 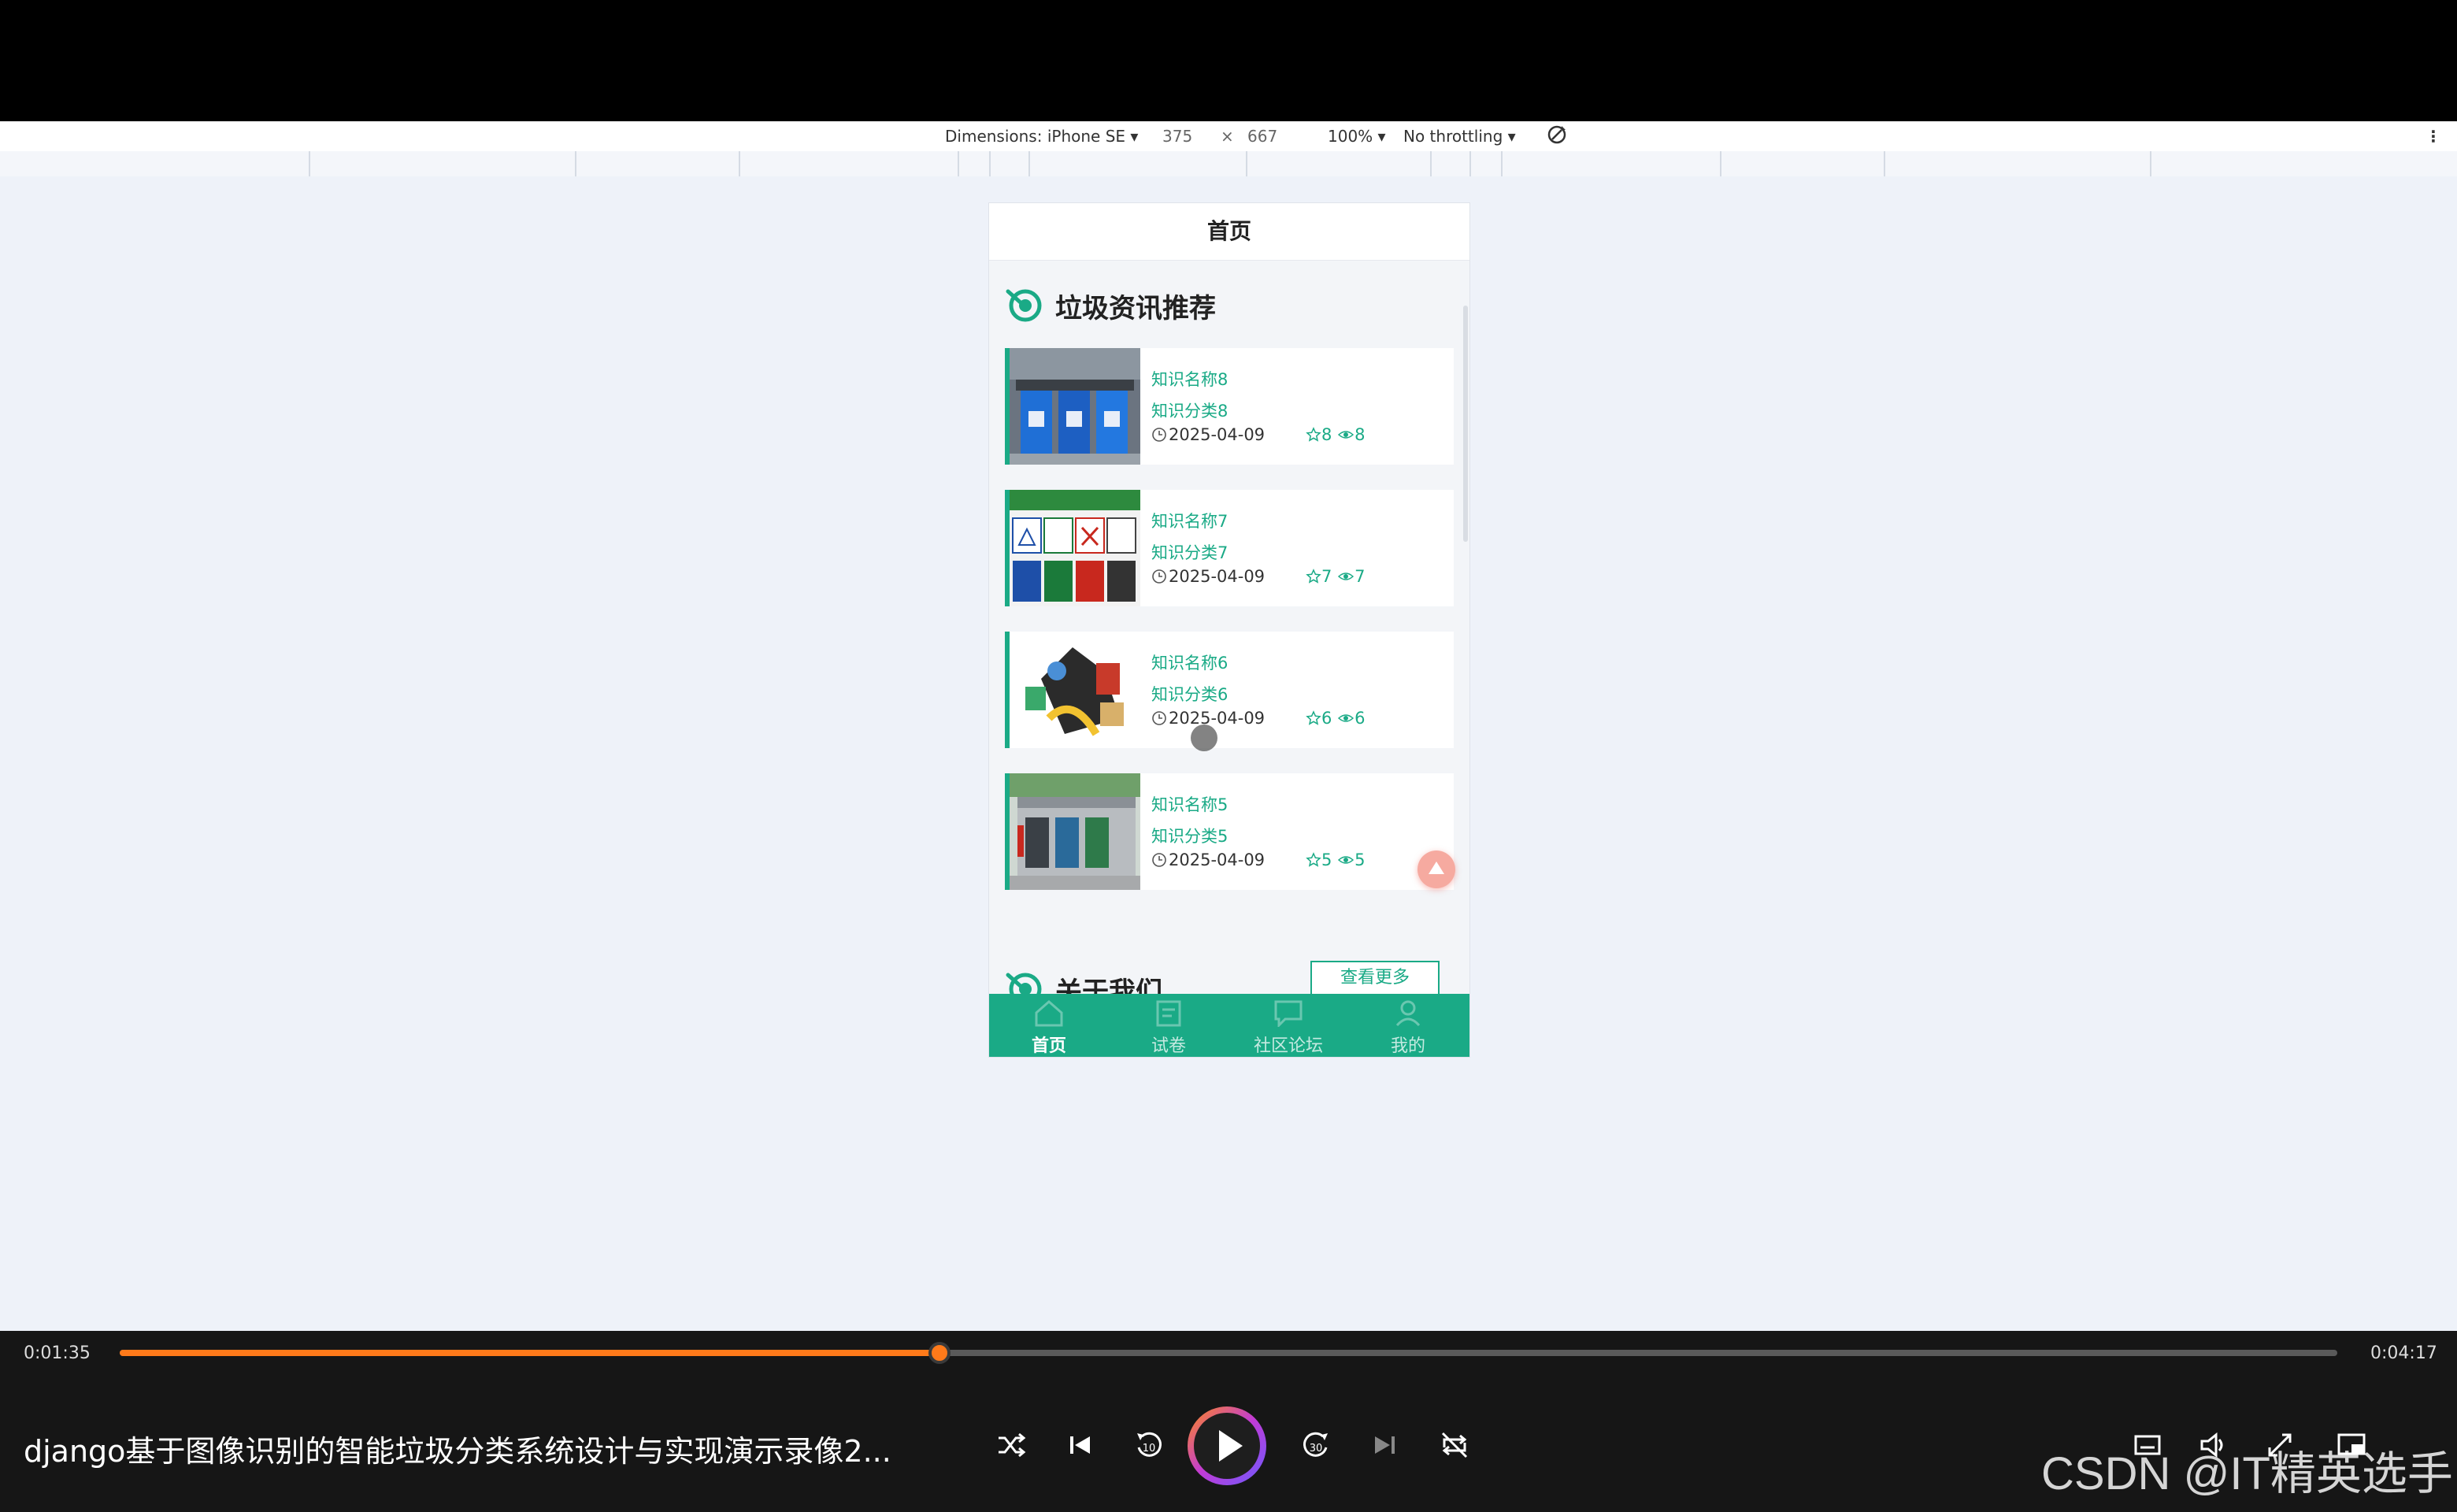 I want to click on more-options-icon: ⋮, so click(x=2433, y=136).